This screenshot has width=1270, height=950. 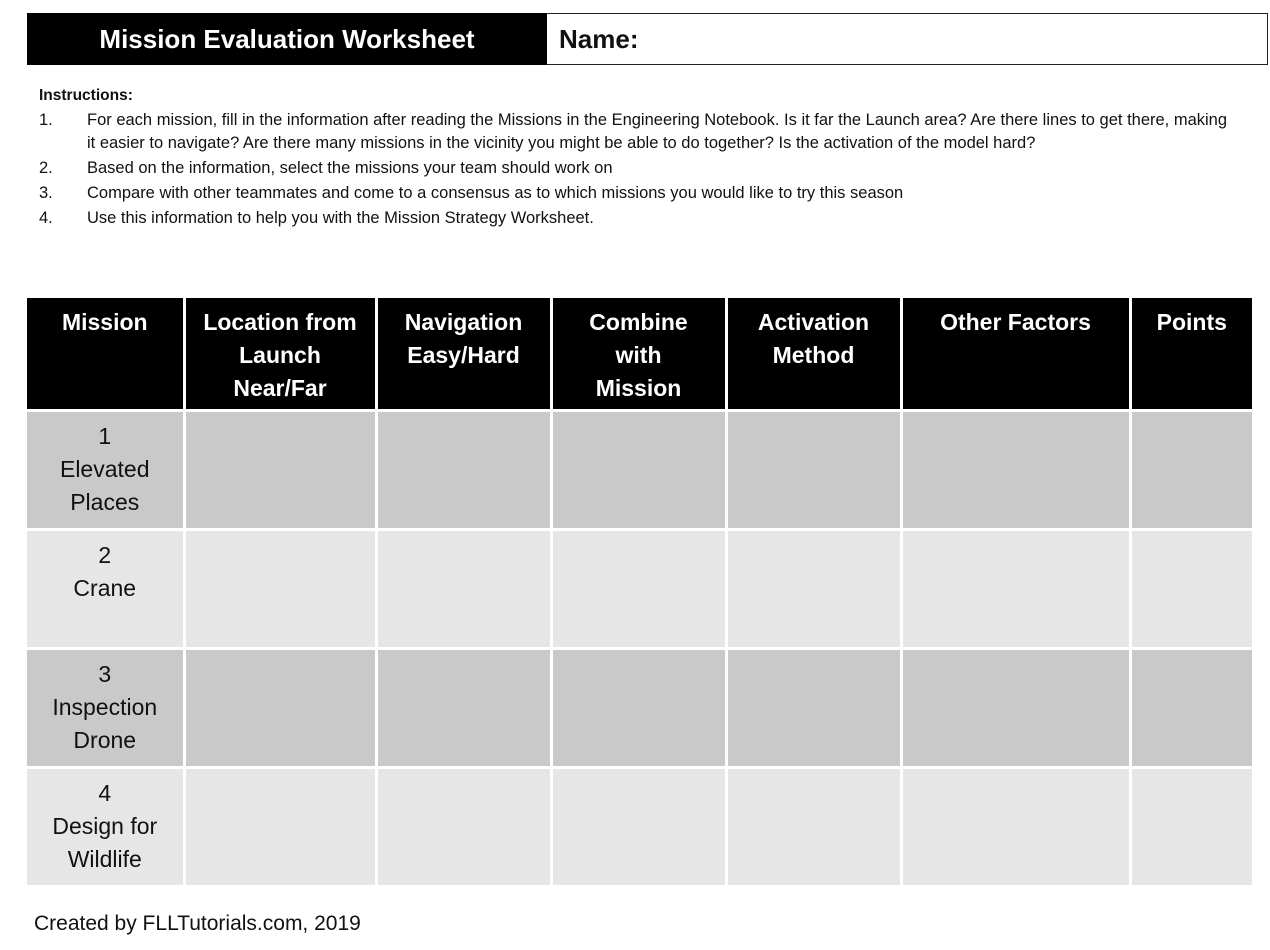 What do you see at coordinates (105, 555) in the screenshot?
I see `mission-number: 2` at bounding box center [105, 555].